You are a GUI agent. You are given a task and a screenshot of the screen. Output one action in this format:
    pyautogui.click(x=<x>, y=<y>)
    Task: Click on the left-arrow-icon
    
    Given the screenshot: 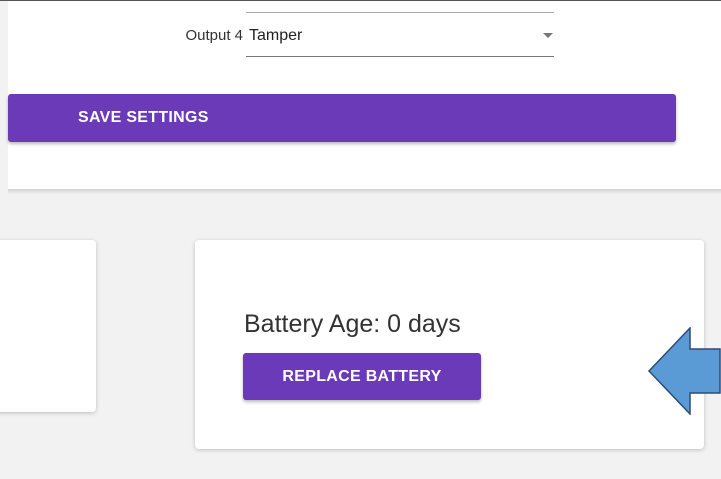 What is the action you would take?
    pyautogui.click(x=684, y=371)
    